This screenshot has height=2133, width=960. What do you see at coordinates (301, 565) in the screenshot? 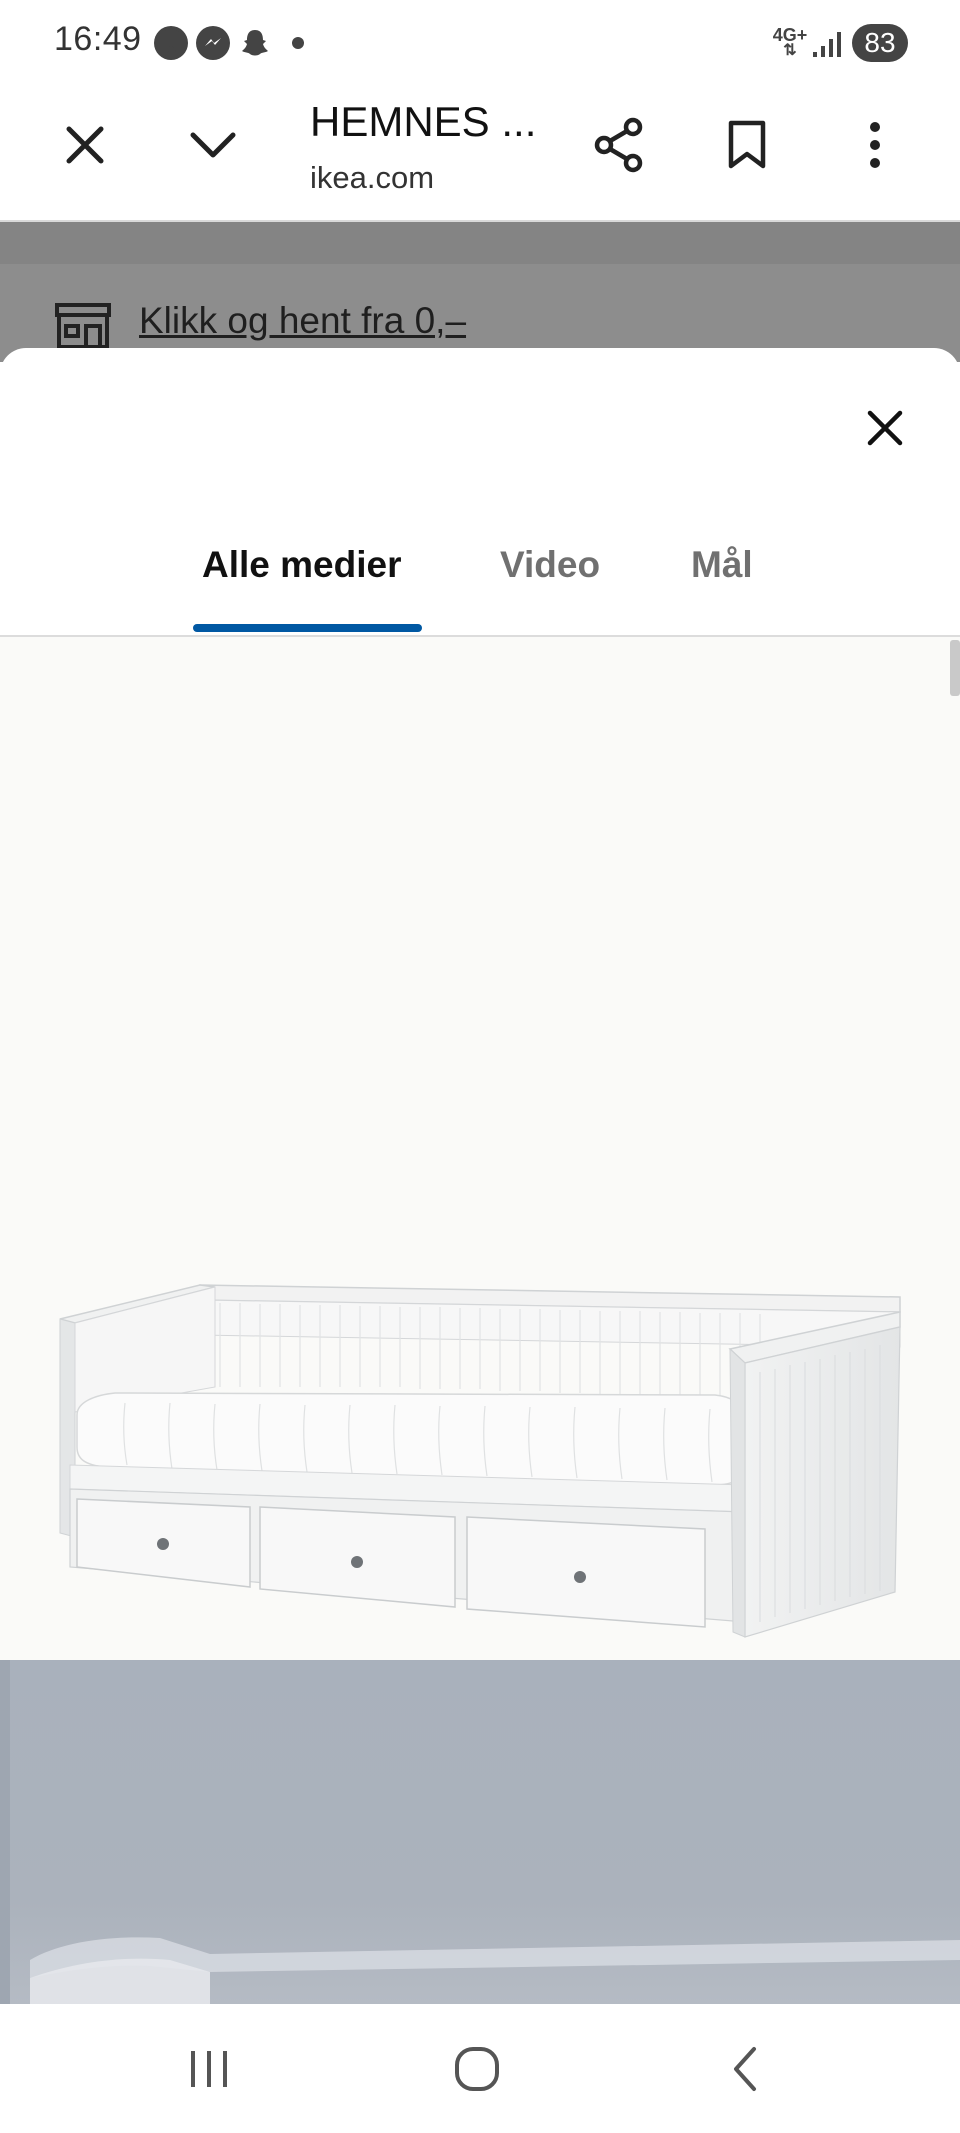
I see `tab-all-media: Alle medier` at bounding box center [301, 565].